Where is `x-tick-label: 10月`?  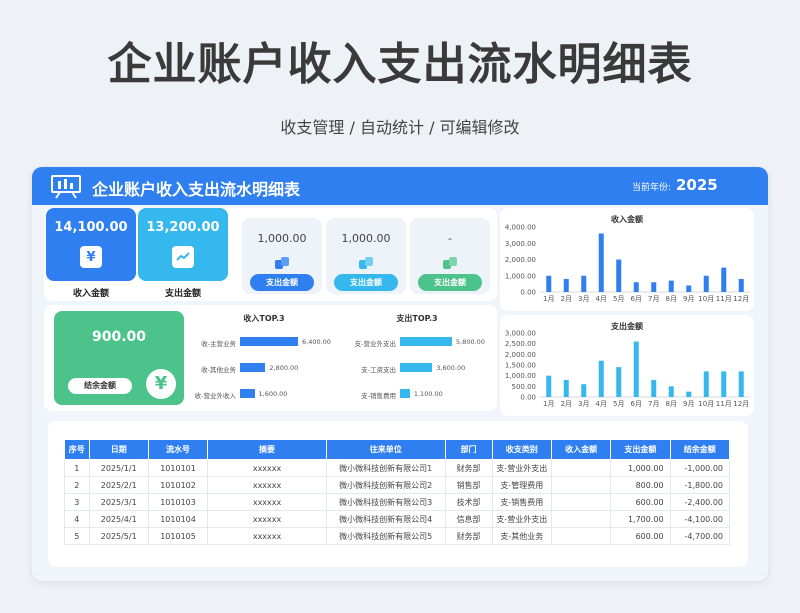
x-tick-label: 10月 is located at coordinates (706, 404).